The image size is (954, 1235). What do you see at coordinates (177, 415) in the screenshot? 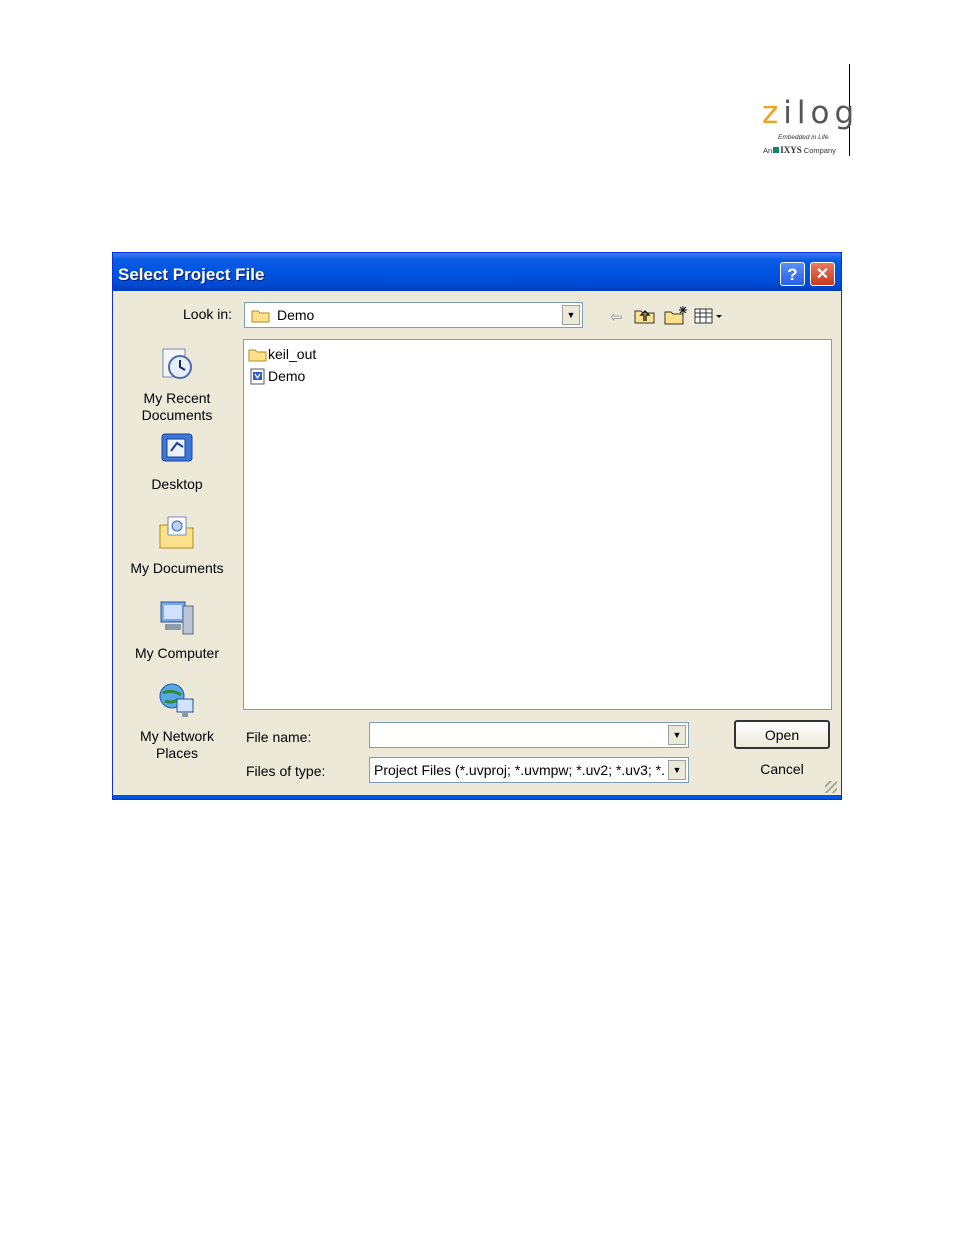
I see `place-label: Documents` at bounding box center [177, 415].